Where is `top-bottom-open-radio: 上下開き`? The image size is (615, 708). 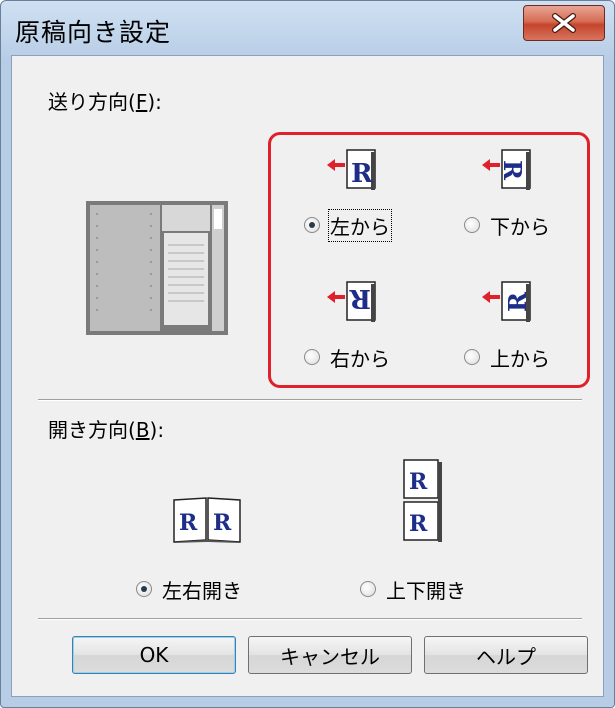 top-bottom-open-radio: 上下開き is located at coordinates (413, 589).